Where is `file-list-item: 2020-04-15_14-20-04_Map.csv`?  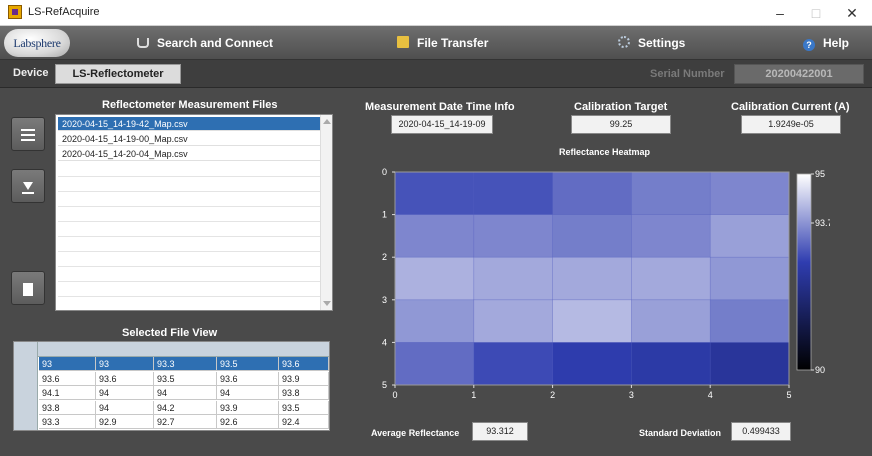 file-list-item: 2020-04-15_14-20-04_Map.csv is located at coordinates (189, 154).